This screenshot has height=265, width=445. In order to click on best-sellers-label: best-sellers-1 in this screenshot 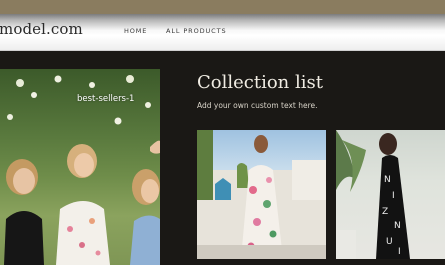, I will do `click(106, 99)`.